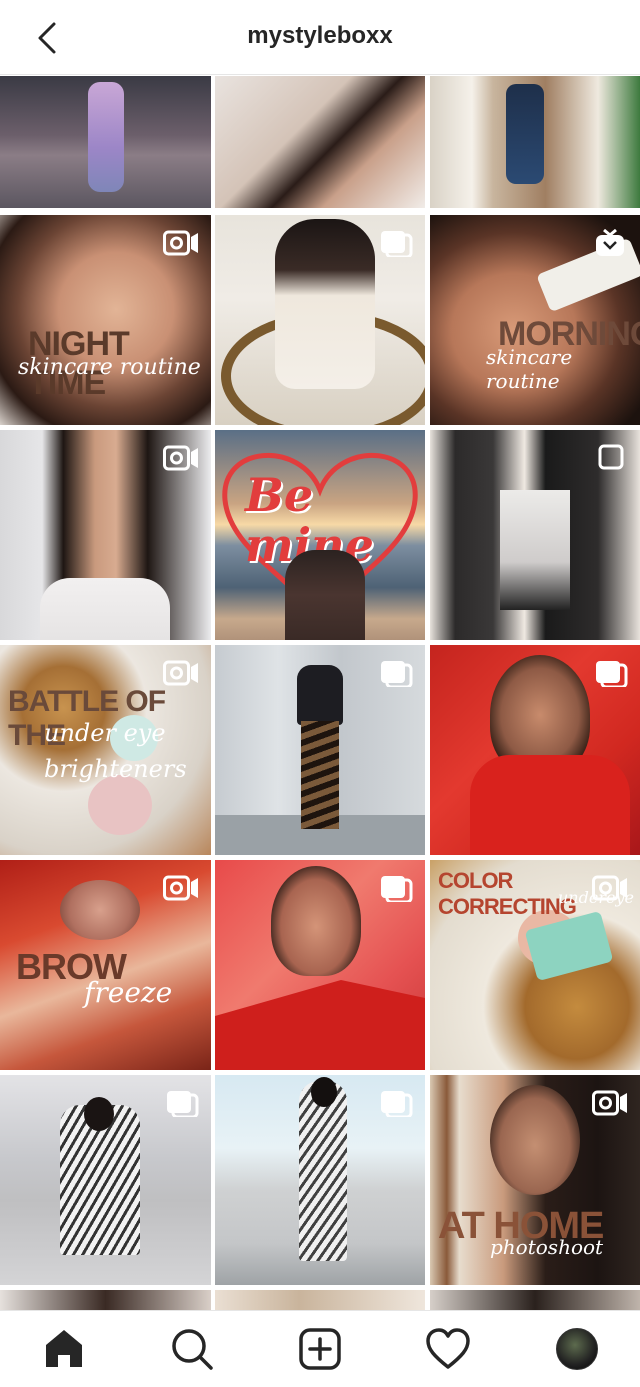  What do you see at coordinates (535, 965) in the screenshot?
I see `post-tile: COLOR CORRECTING undereye` at bounding box center [535, 965].